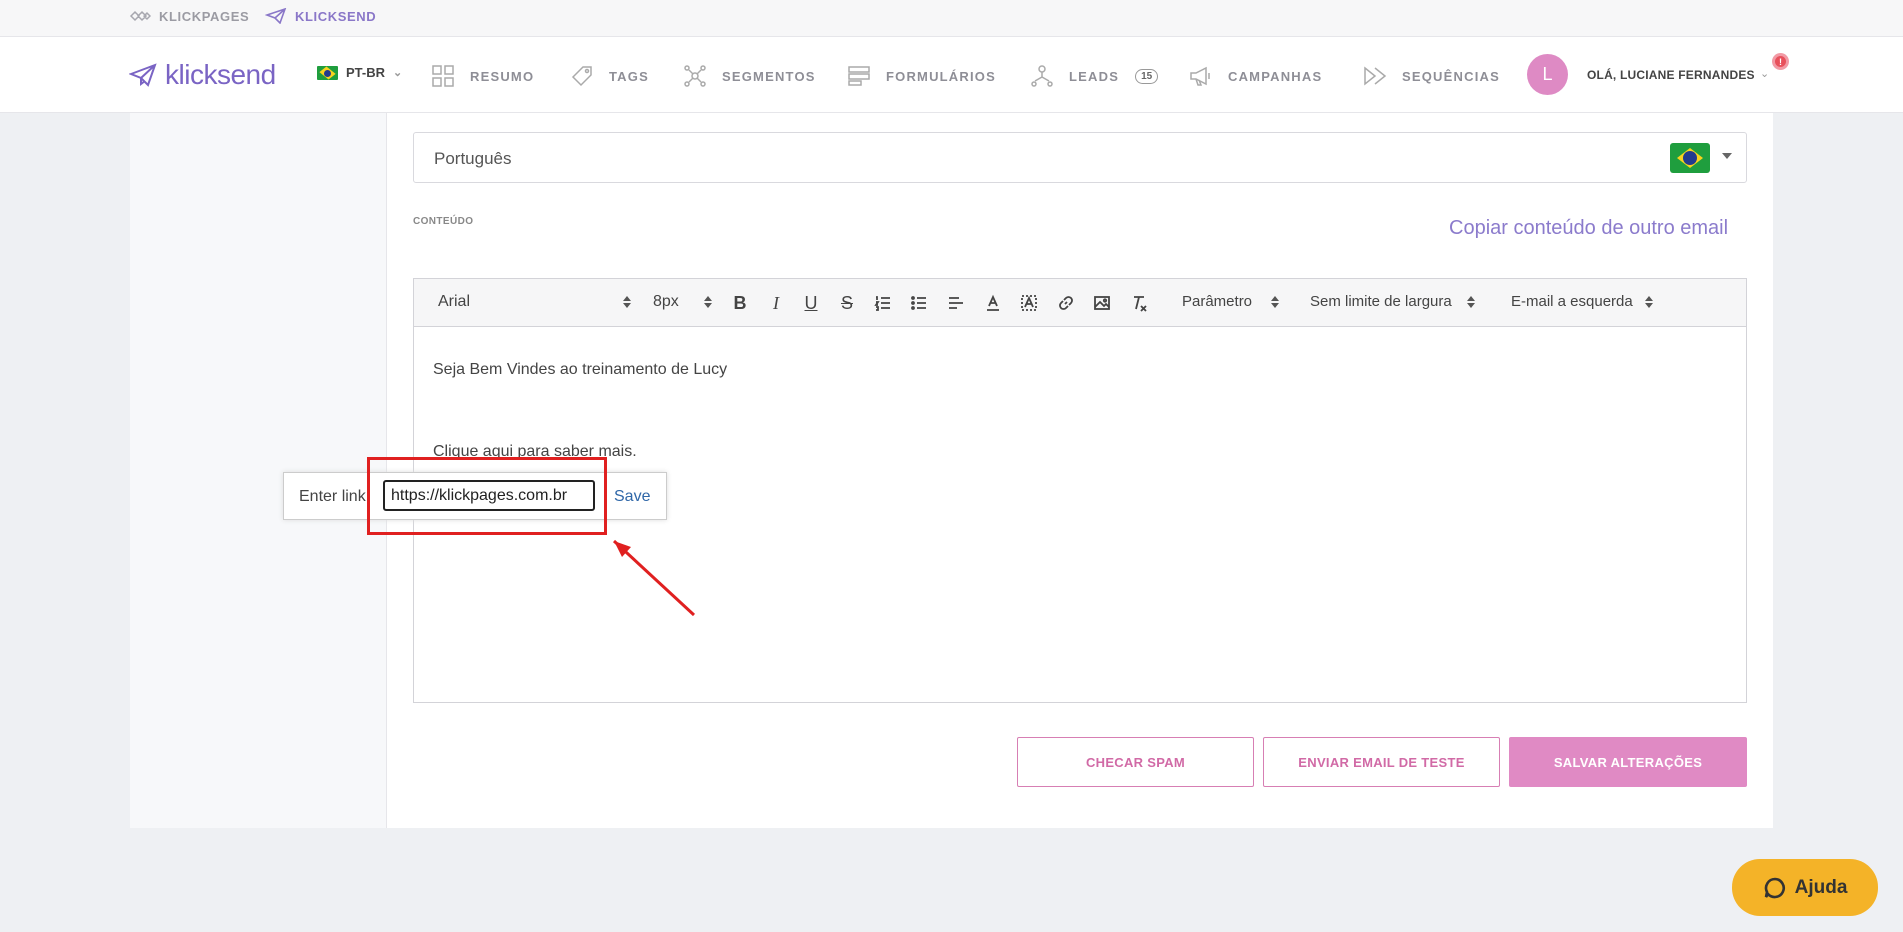 This screenshot has height=932, width=1903. I want to click on help-button: Ajuda, so click(1805, 887).